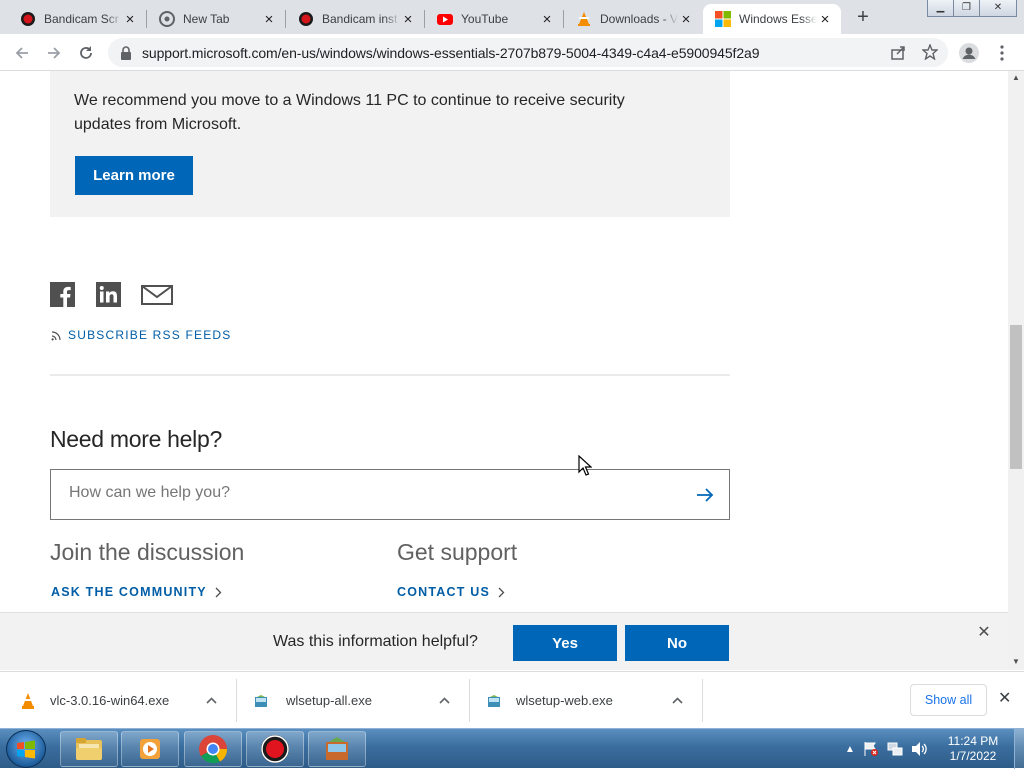 Image resolution: width=1024 pixels, height=769 pixels. Describe the element at coordinates (512, 748) in the screenshot. I see `taskbar: ▲ 11:24 PM 1/7/2022` at that location.